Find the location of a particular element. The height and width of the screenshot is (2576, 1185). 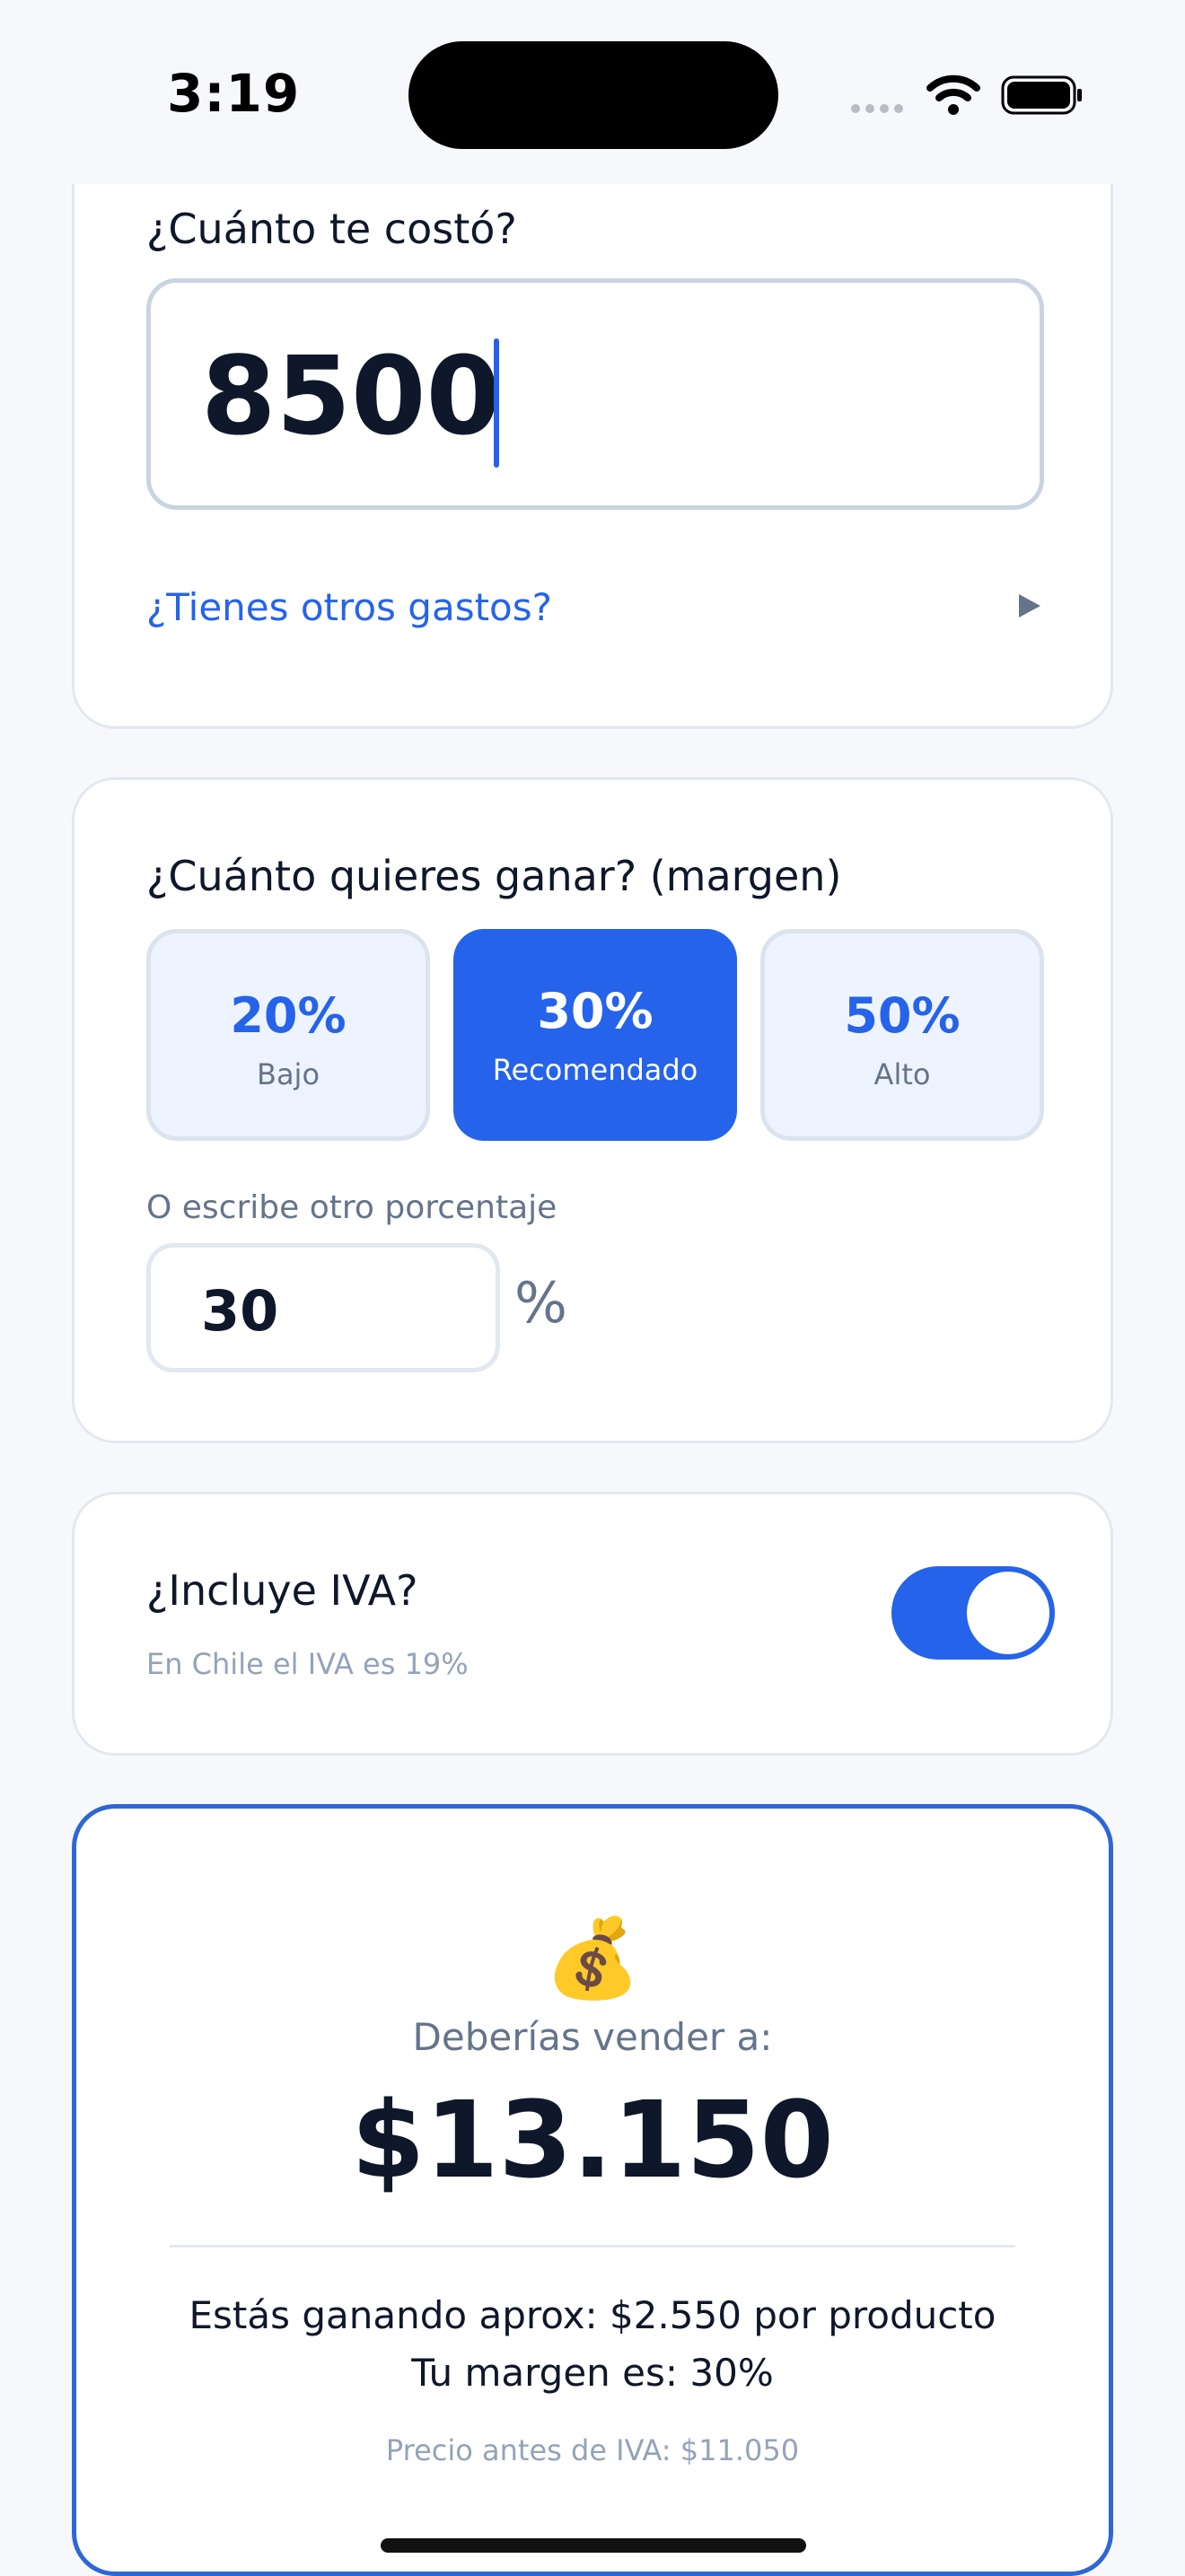

pre-iva-price: Precio antes de IVA: $11.050 is located at coordinates (592, 2450).